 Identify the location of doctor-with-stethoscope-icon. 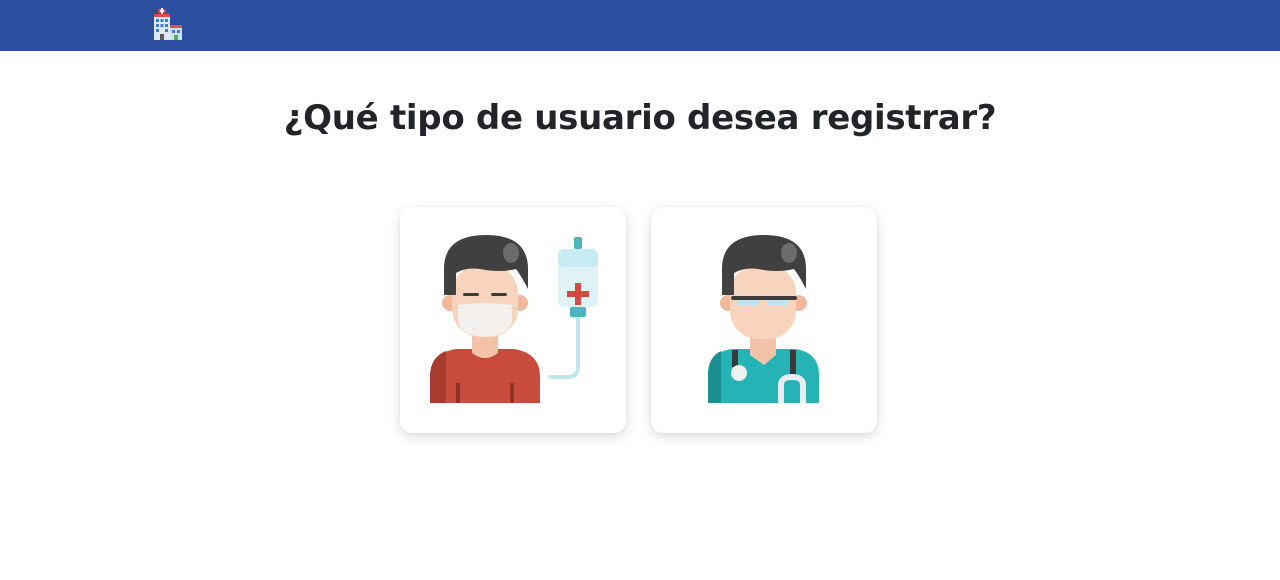
(763, 319).